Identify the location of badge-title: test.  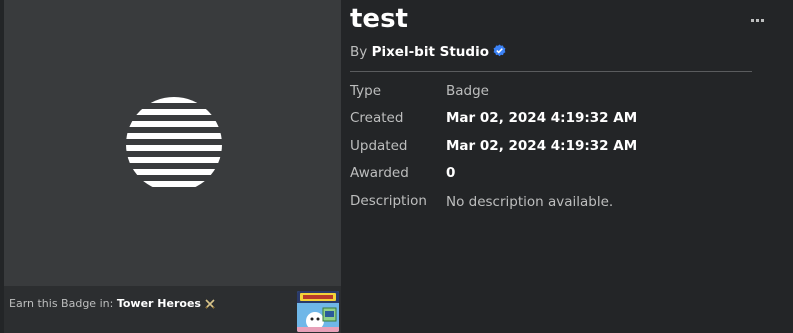
(379, 19).